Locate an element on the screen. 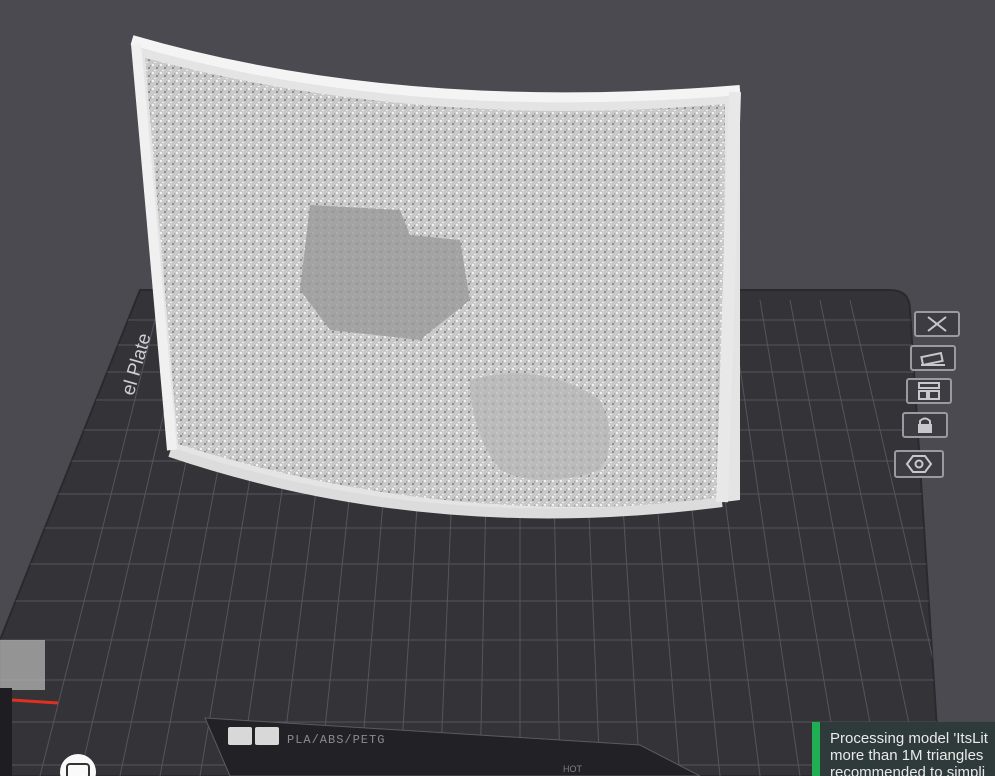 The image size is (995, 776). settings-icon is located at coordinates (919, 464).